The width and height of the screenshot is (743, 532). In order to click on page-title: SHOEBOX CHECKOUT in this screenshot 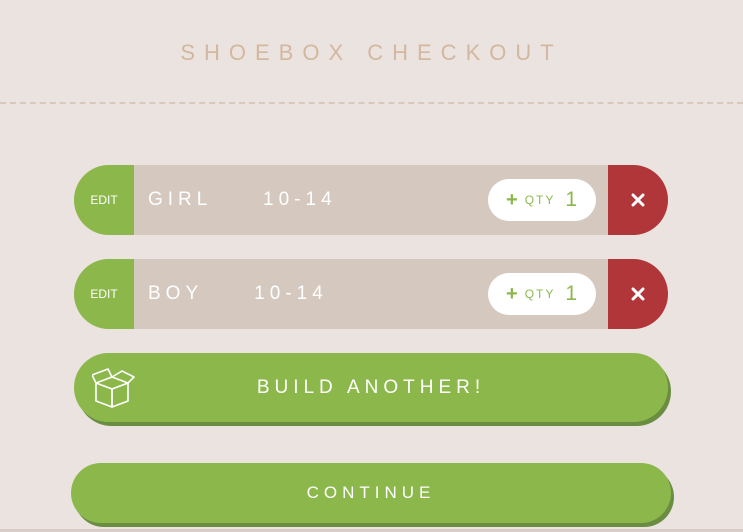, I will do `click(371, 52)`.